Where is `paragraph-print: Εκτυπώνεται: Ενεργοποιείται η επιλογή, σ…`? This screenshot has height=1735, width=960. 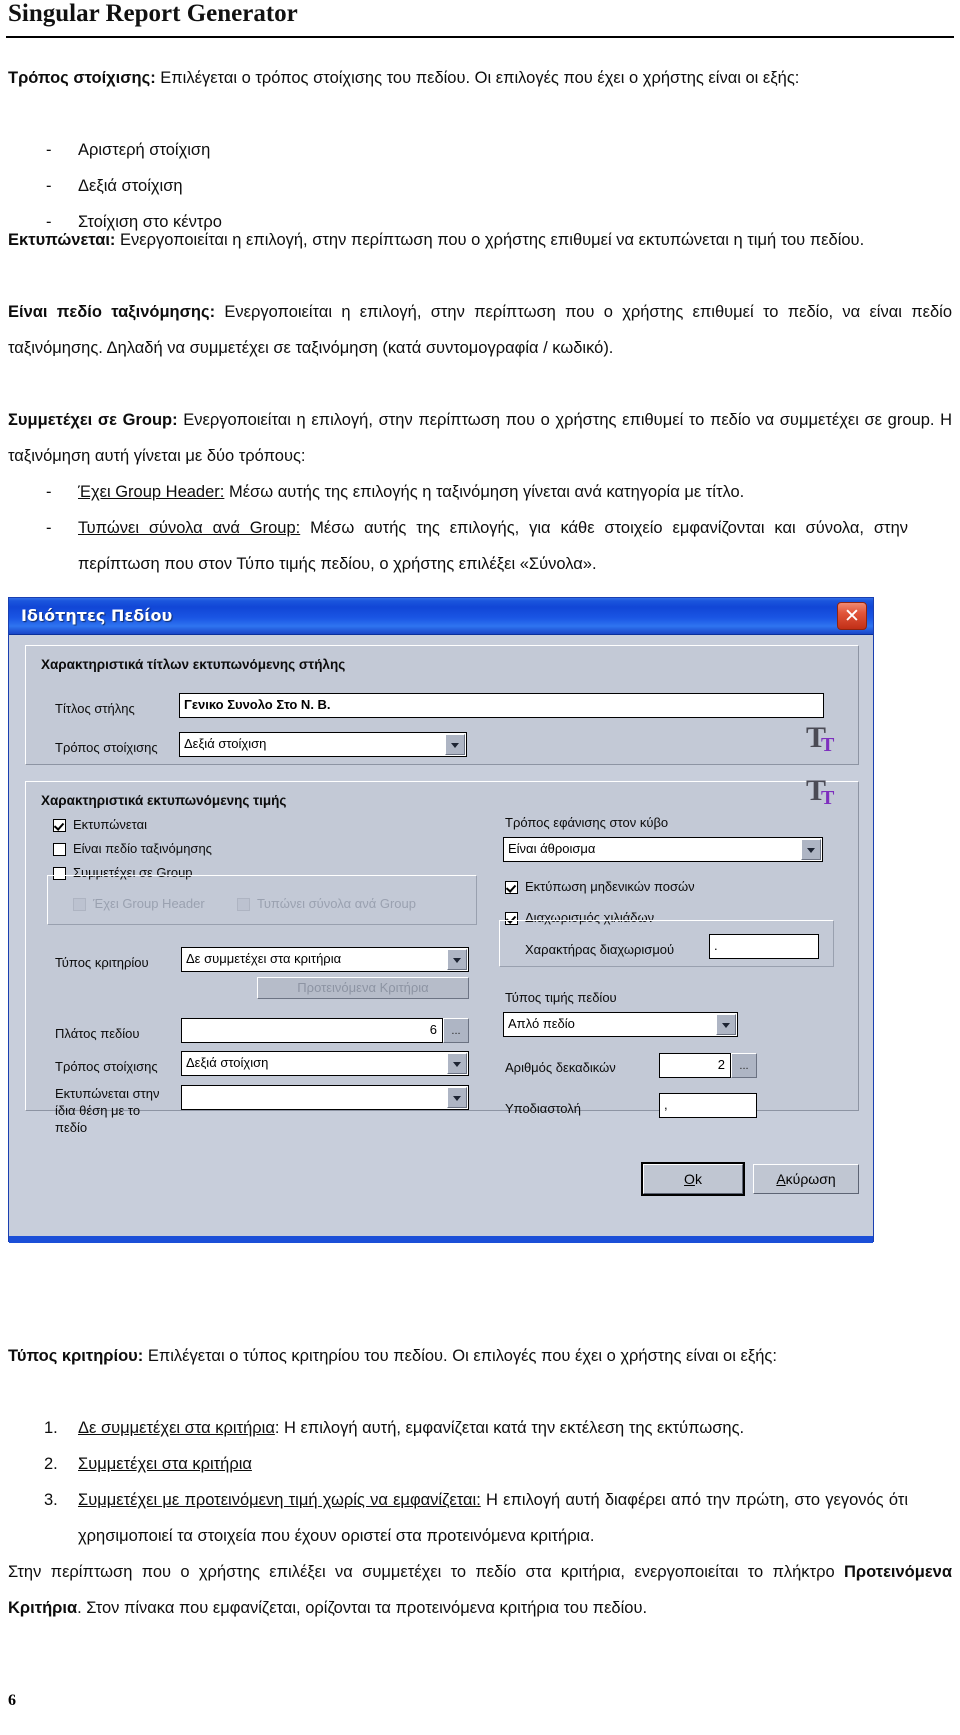 paragraph-print: Εκτυπώνεται: Ενεργοποιείται η επιλογή, σ… is located at coordinates (480, 240).